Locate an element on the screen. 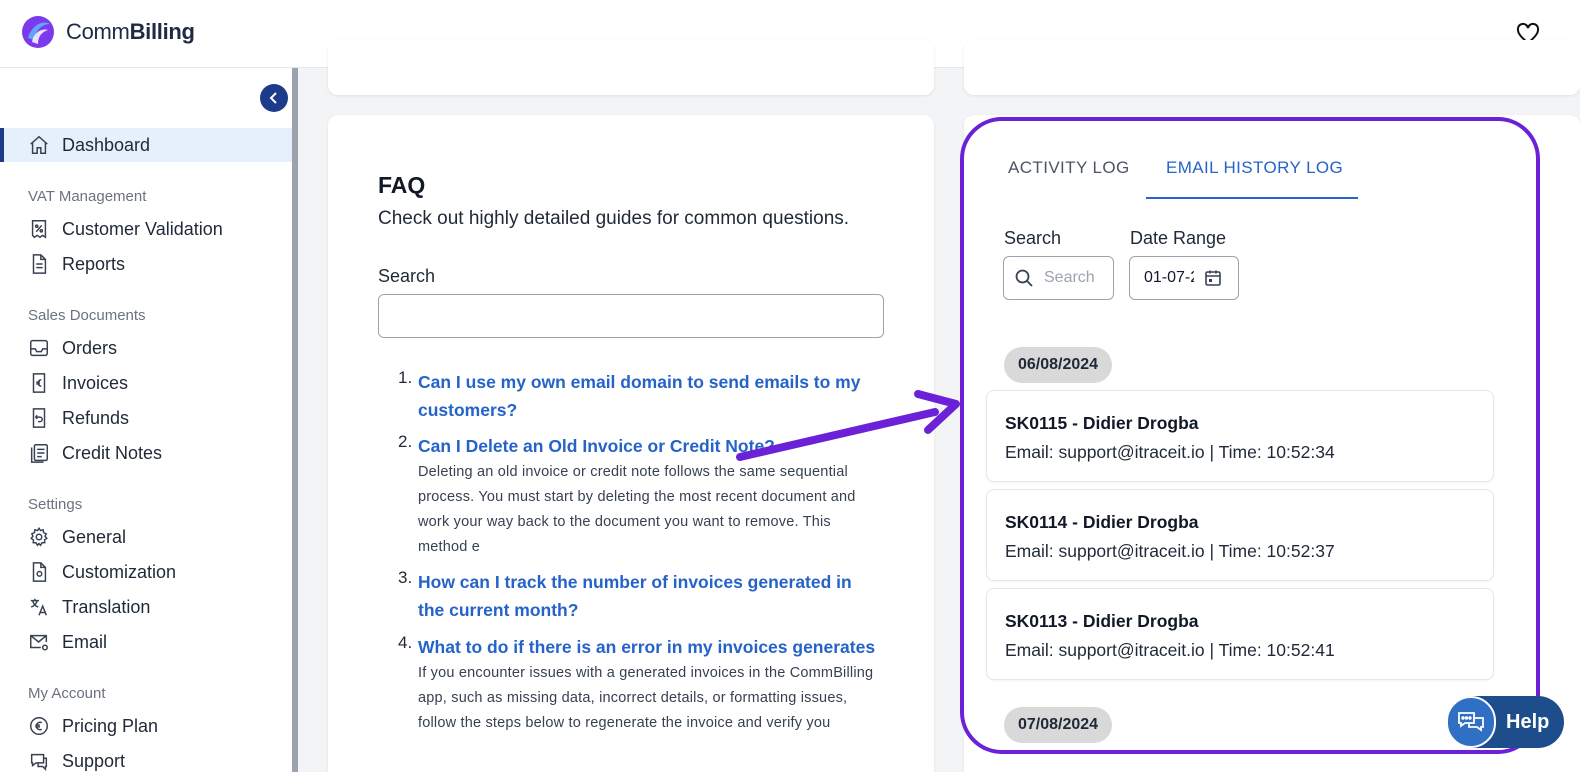 The width and height of the screenshot is (1580, 772). sidebar-item-label: Reports is located at coordinates (94, 263).